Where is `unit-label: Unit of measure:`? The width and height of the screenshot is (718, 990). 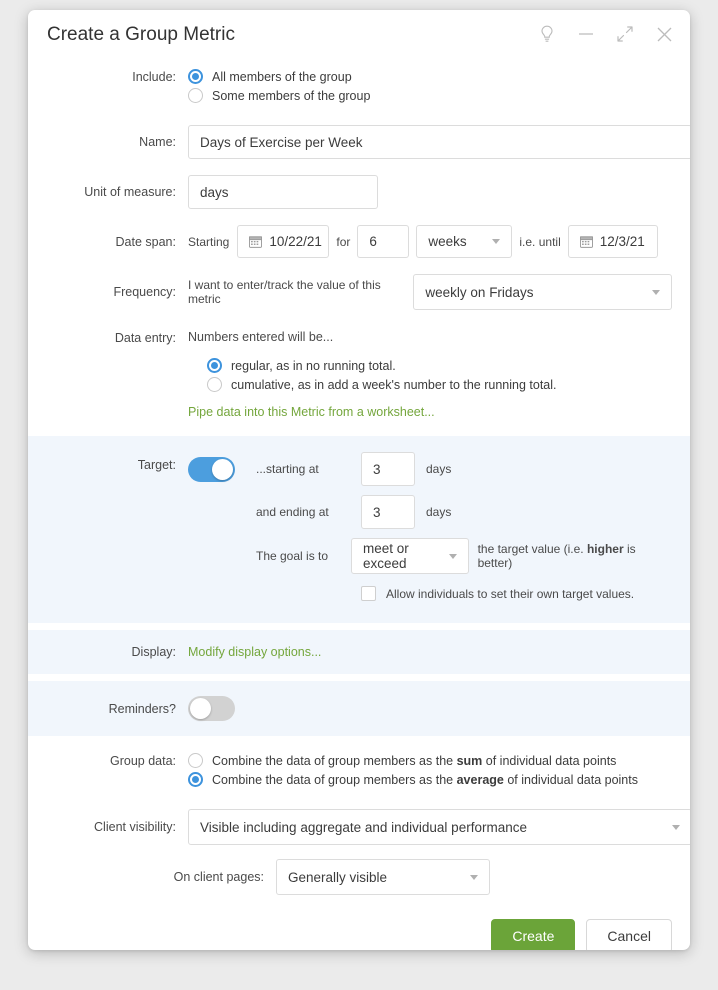 unit-label: Unit of measure: is located at coordinates (130, 192).